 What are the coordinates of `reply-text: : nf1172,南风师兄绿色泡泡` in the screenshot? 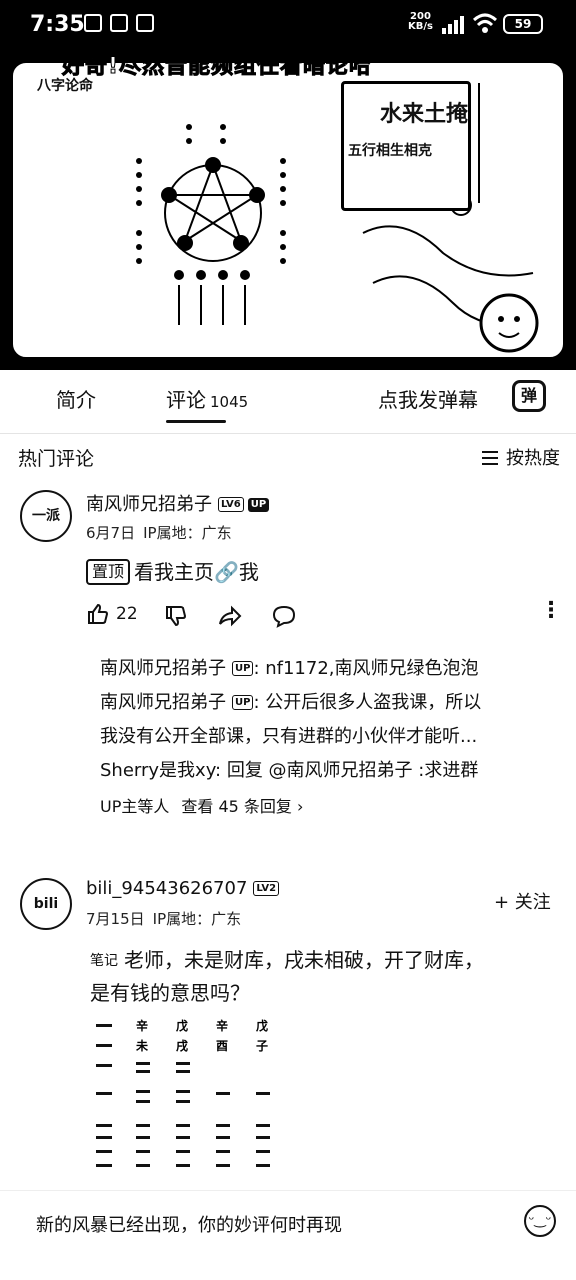 It's located at (366, 668).